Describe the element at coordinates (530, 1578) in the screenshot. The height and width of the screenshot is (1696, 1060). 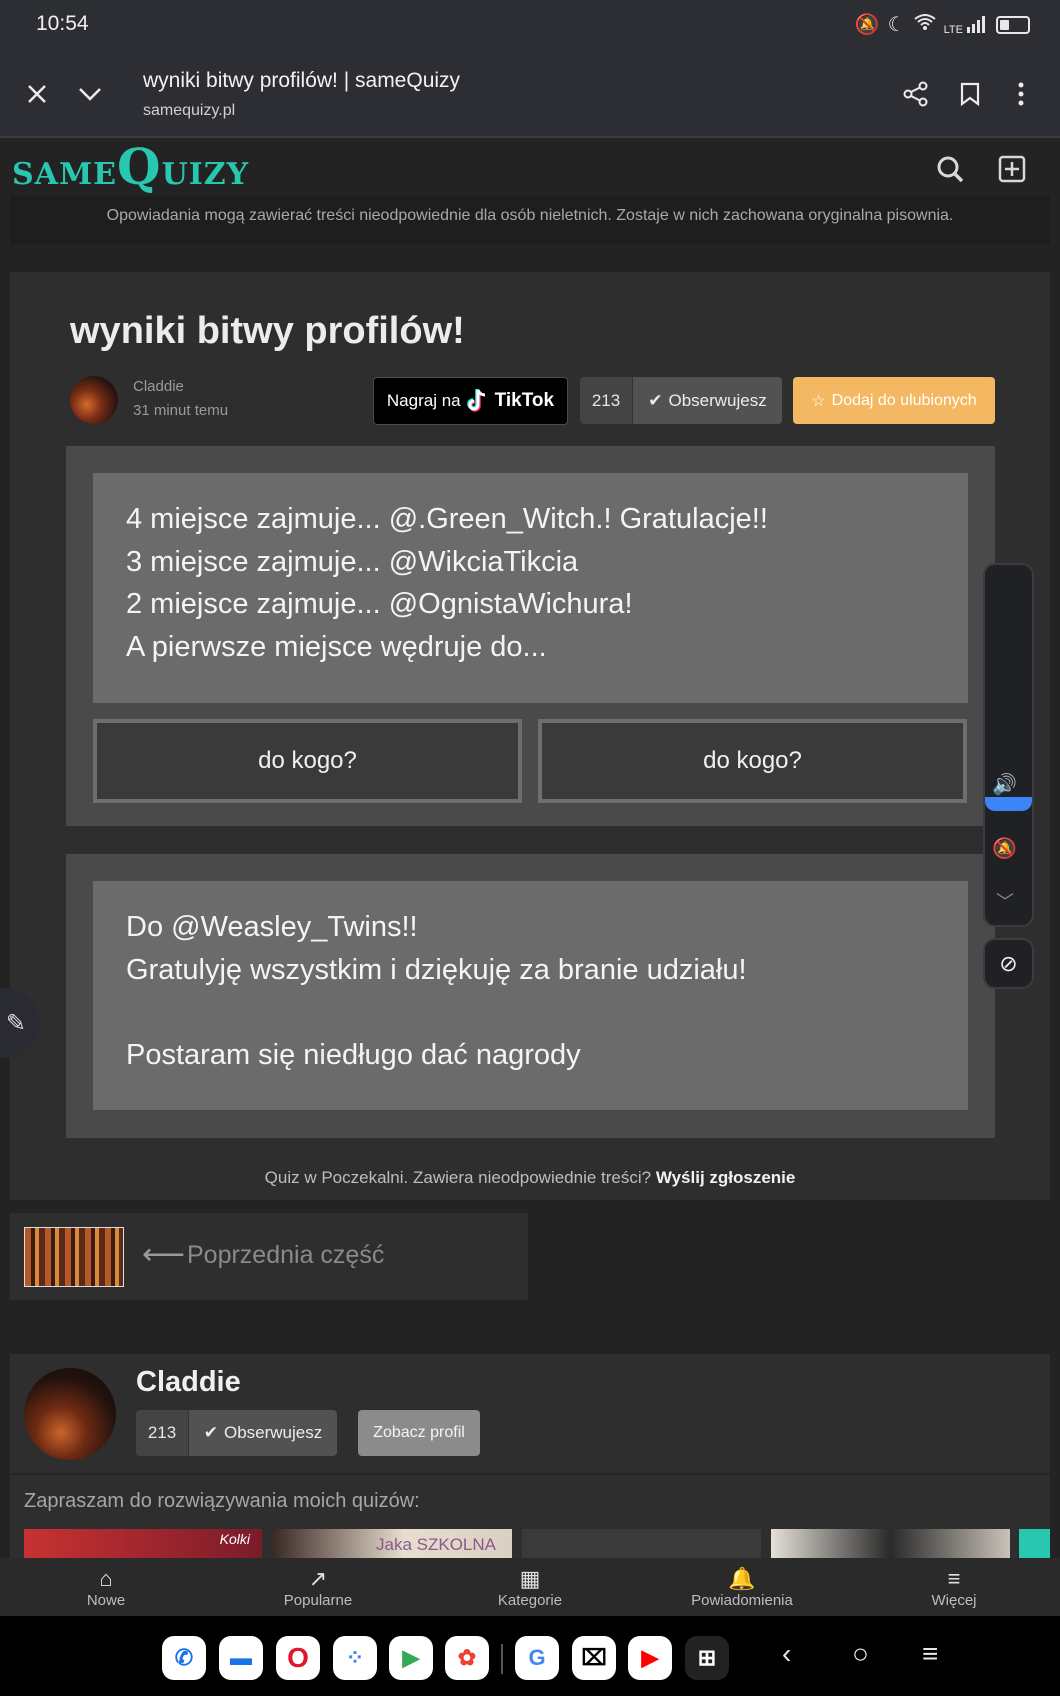
I see `grid-icon: ▦` at that location.